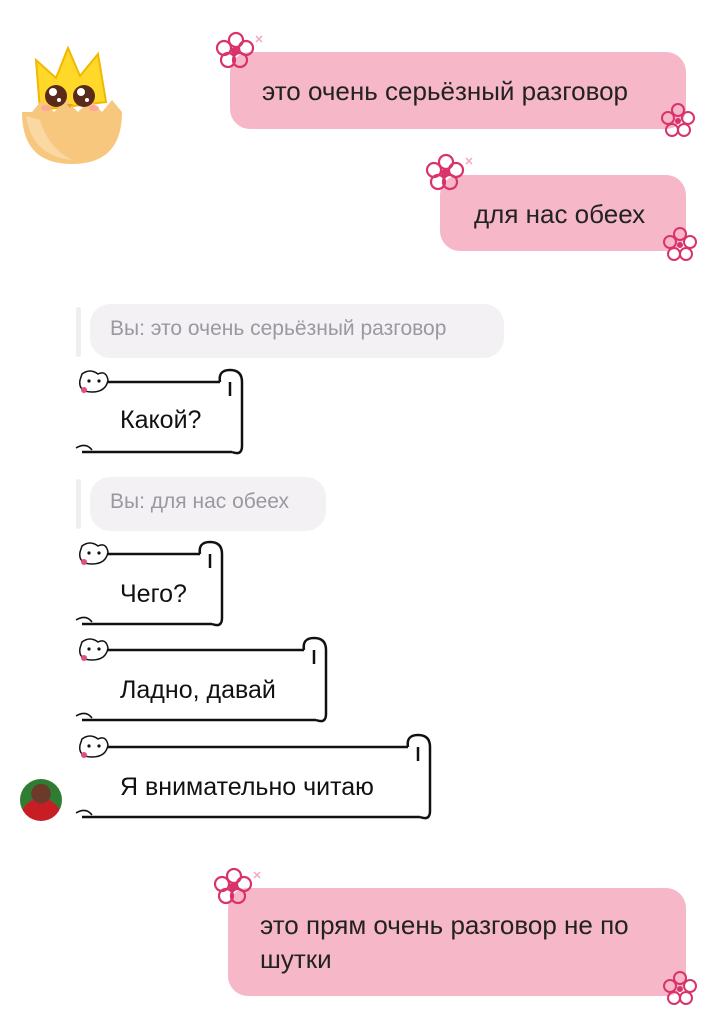  What do you see at coordinates (445, 91) in the screenshot?
I see `message-text: это очень серьёзный разговор` at bounding box center [445, 91].